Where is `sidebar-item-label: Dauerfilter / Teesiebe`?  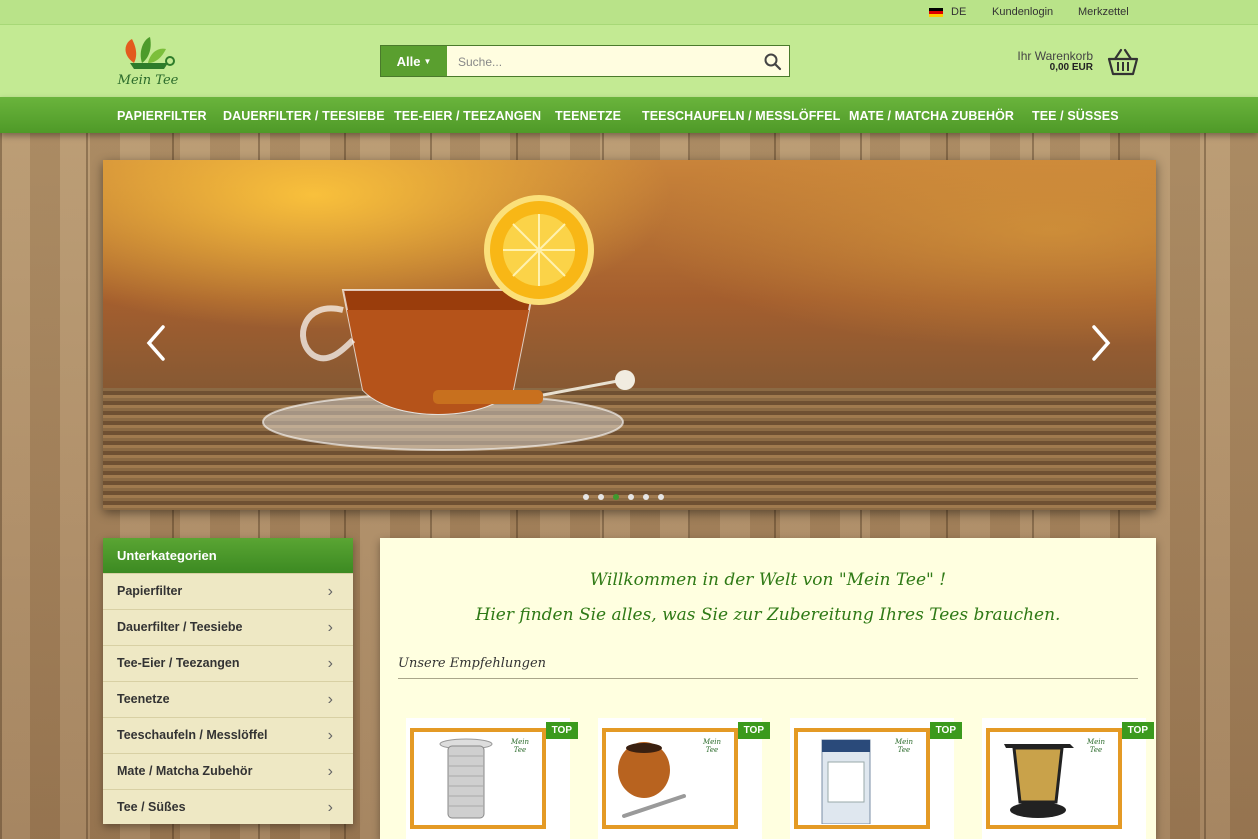
sidebar-item-label: Dauerfilter / Teesiebe is located at coordinates (180, 627).